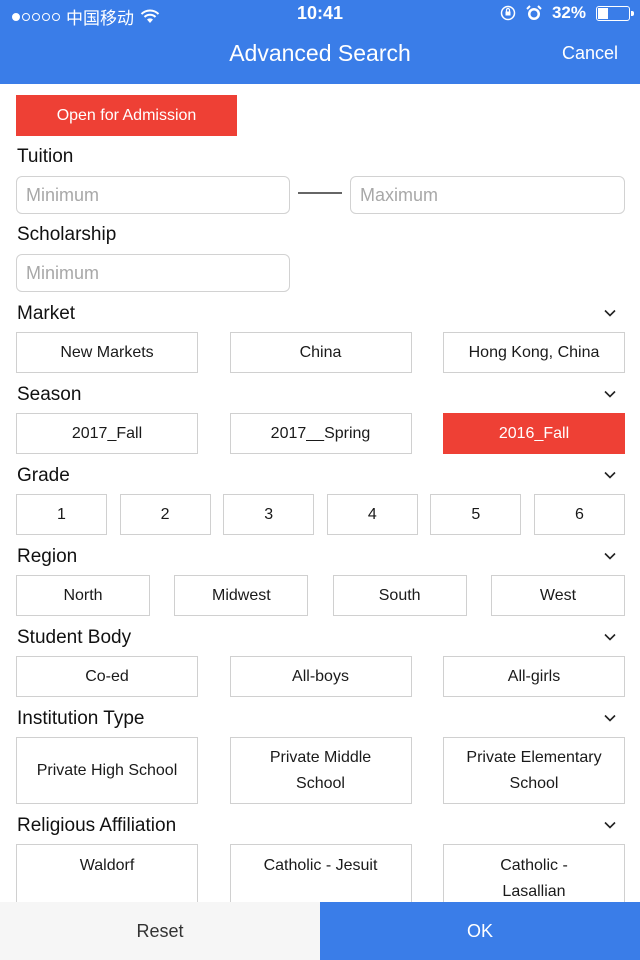  I want to click on market-option-china: China, so click(320, 352).